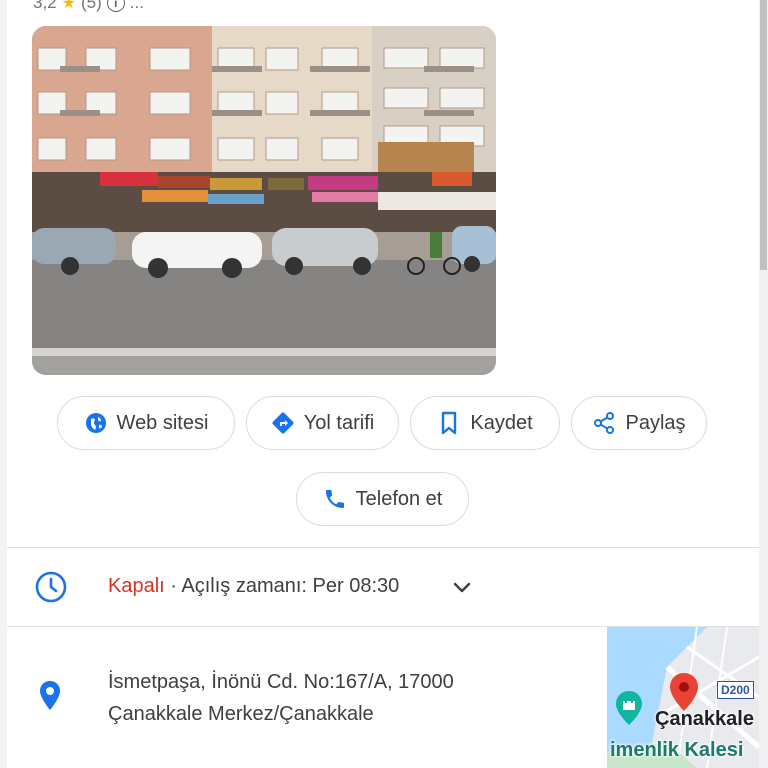 This screenshot has width=768, height=768. I want to click on share-button: Paylaş, so click(639, 423).